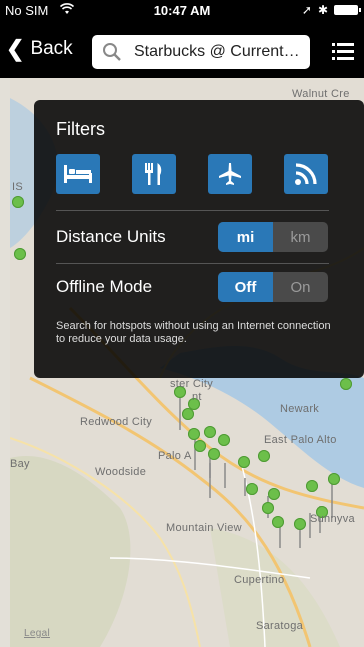 The width and height of the screenshot is (364, 647). Describe the element at coordinates (306, 10) in the screenshot. I see `location-arrow-icon: ➚` at that location.